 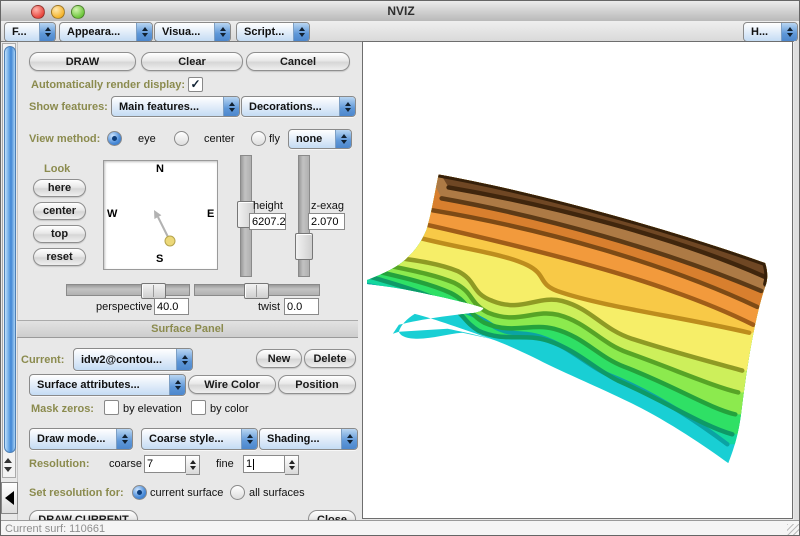 I want to click on look-top-button: top, so click(x=59, y=234).